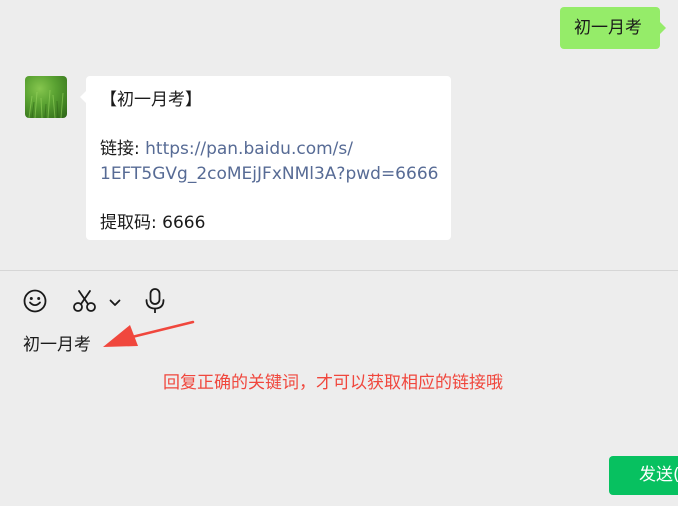 The height and width of the screenshot is (506, 678). I want to click on message-input-text: 初一月考, so click(57, 345).